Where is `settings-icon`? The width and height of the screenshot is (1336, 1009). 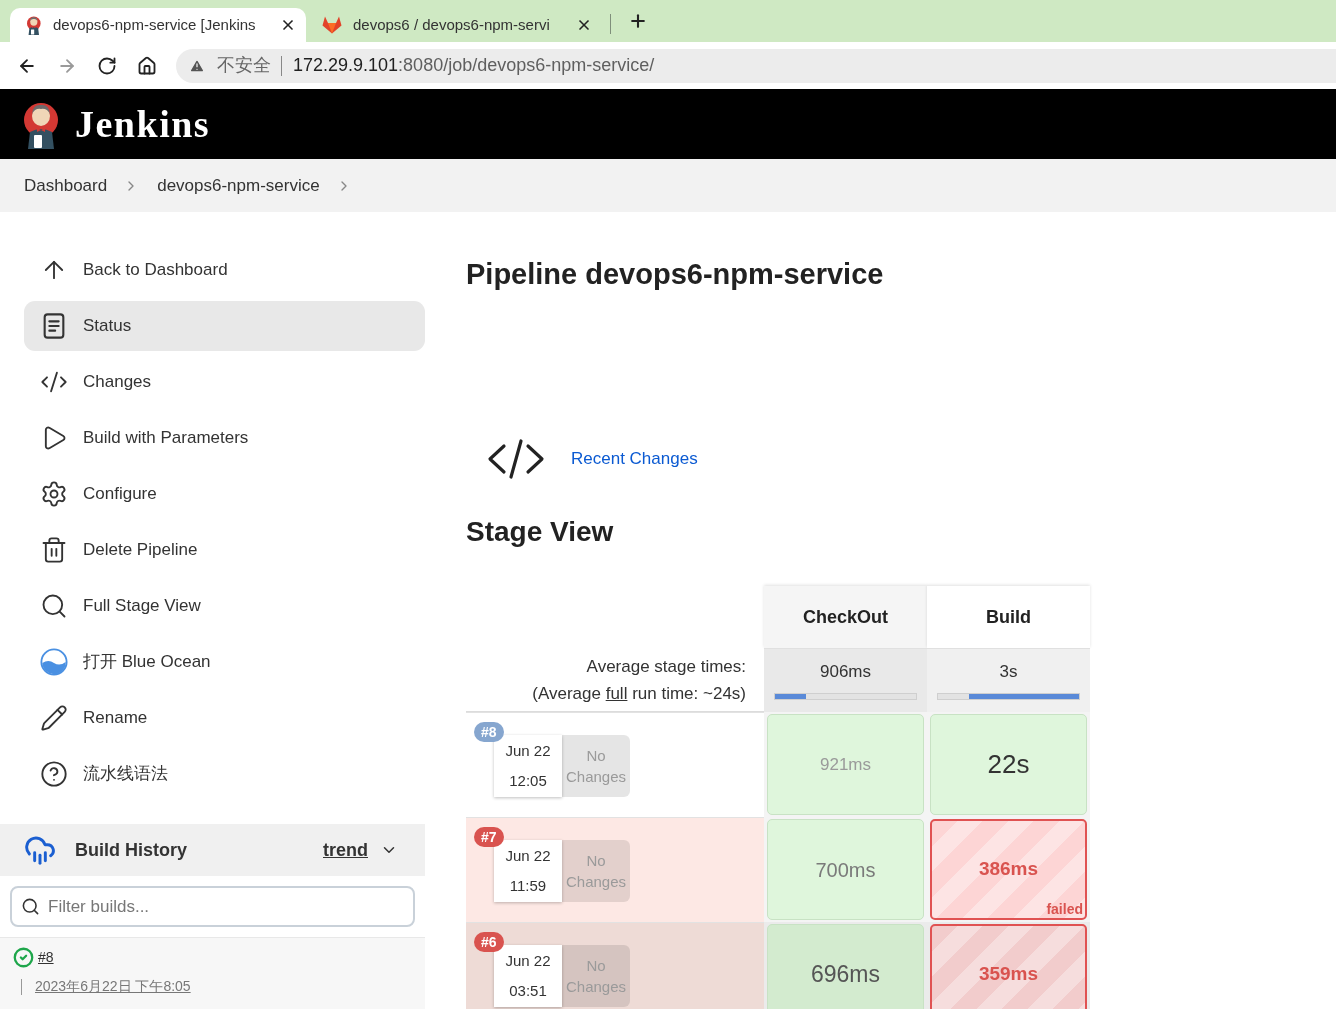 settings-icon is located at coordinates (54, 494).